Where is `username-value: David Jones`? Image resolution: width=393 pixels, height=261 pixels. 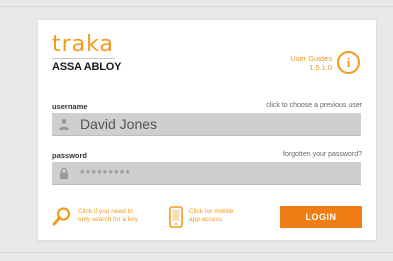 username-value: David Jones is located at coordinates (119, 124).